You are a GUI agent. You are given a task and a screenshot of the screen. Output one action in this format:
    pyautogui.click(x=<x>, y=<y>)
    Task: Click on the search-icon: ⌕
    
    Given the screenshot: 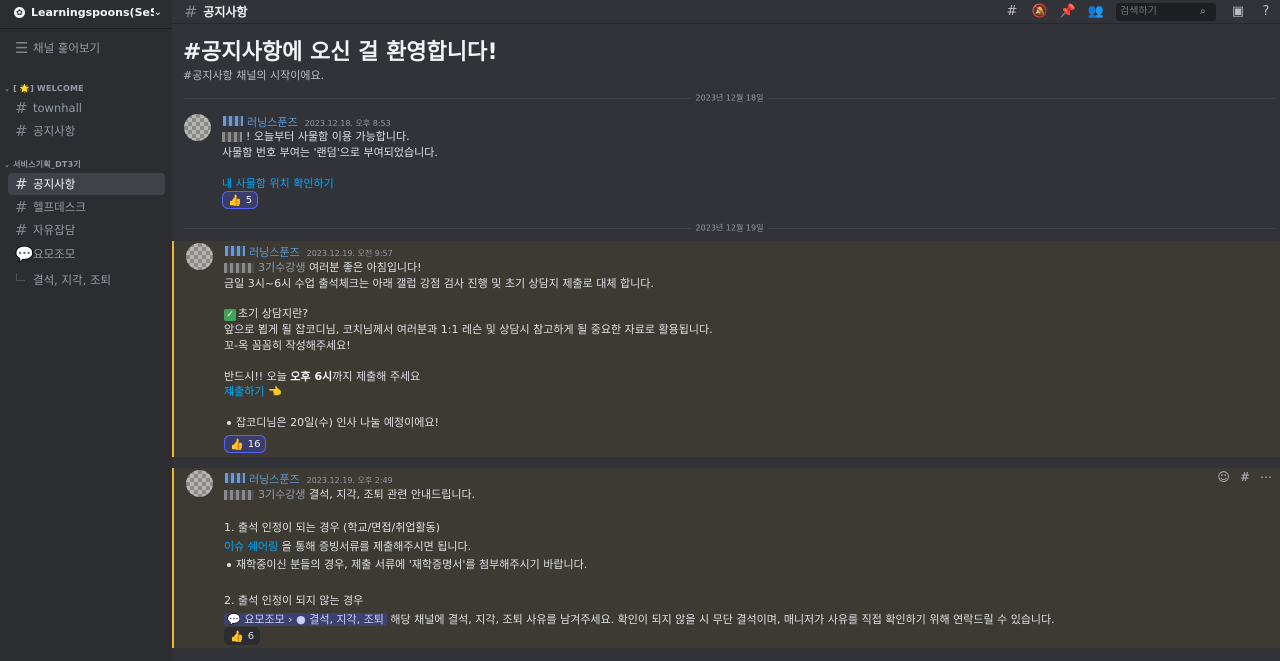 What is the action you would take?
    pyautogui.click(x=1203, y=11)
    